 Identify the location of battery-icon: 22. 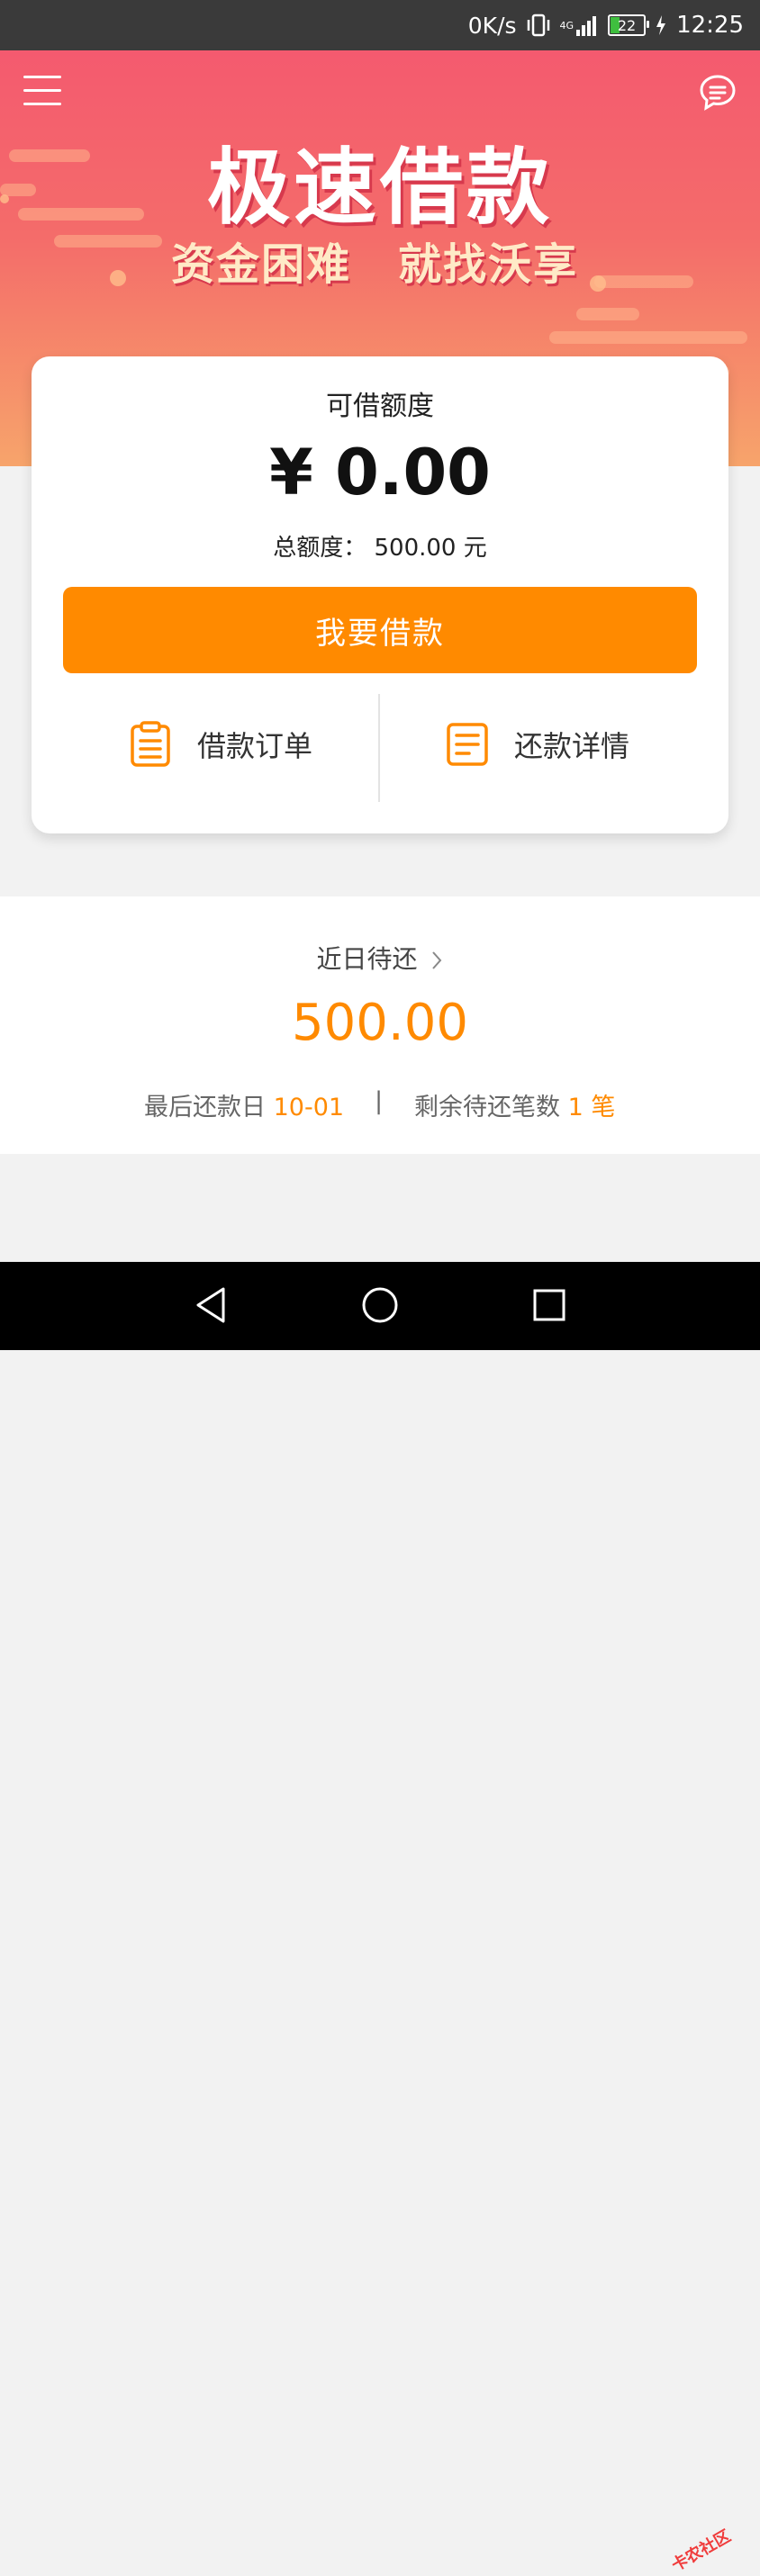
(629, 25).